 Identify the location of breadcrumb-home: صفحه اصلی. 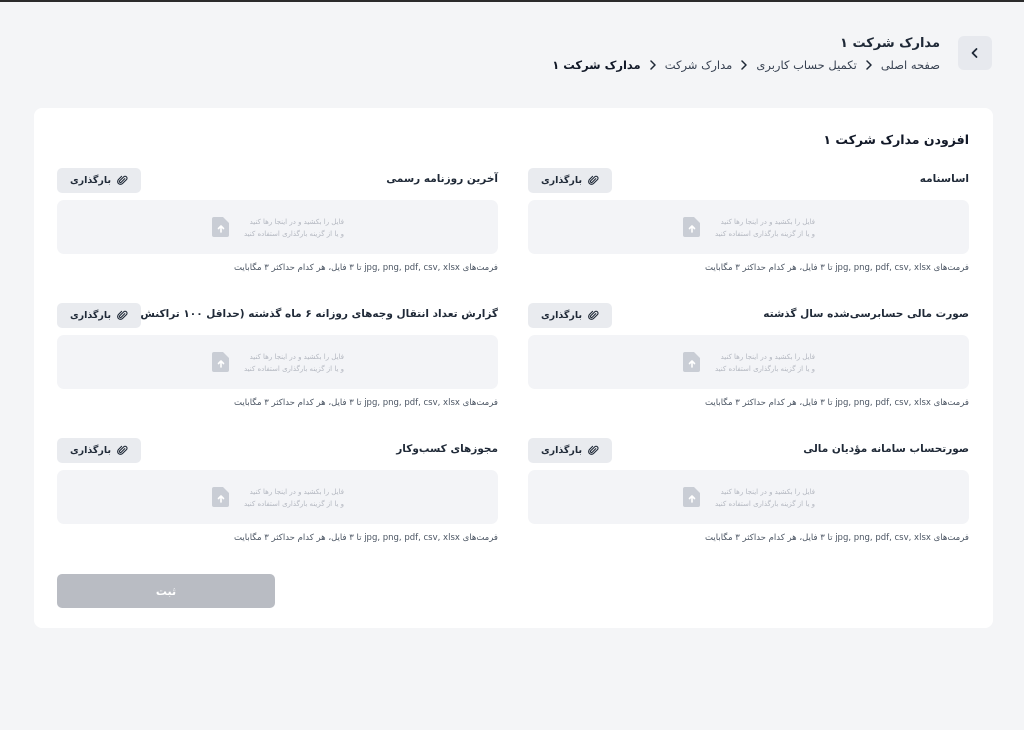
(910, 65).